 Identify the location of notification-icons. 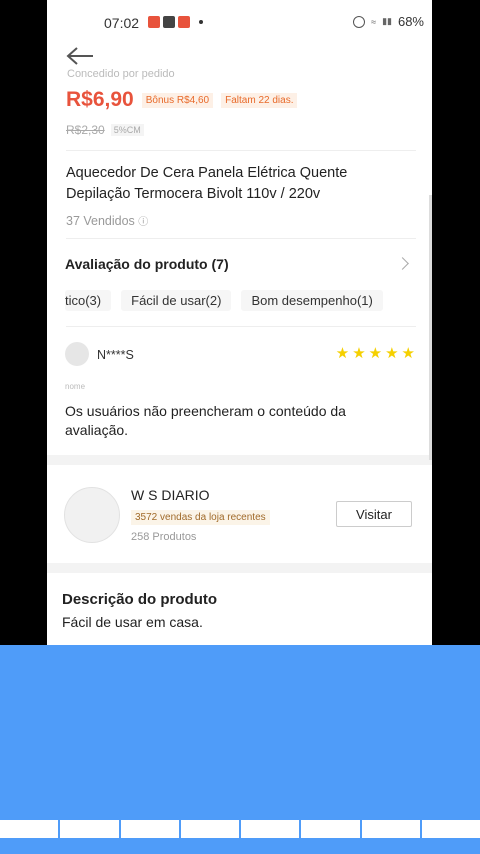
(175, 22).